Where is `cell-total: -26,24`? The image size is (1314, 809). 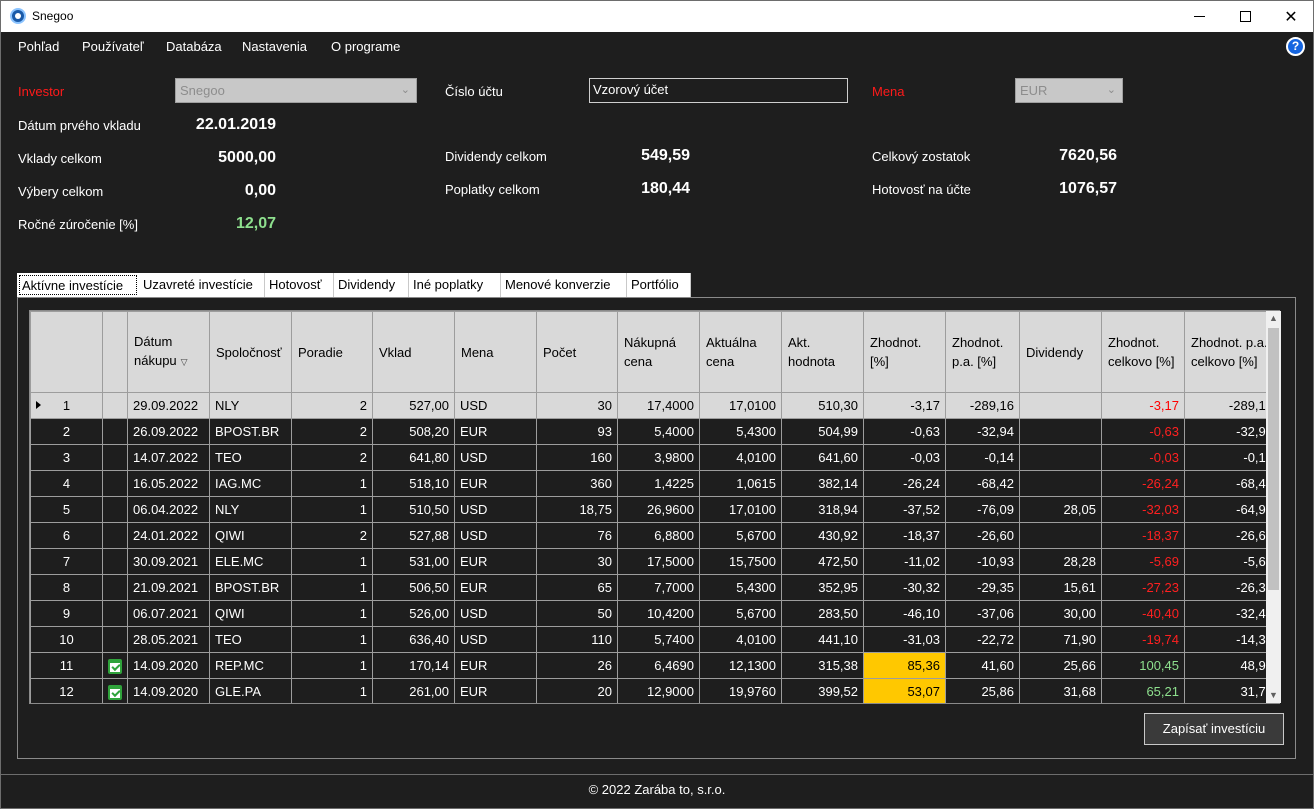
cell-total: -26,24 is located at coordinates (1143, 483).